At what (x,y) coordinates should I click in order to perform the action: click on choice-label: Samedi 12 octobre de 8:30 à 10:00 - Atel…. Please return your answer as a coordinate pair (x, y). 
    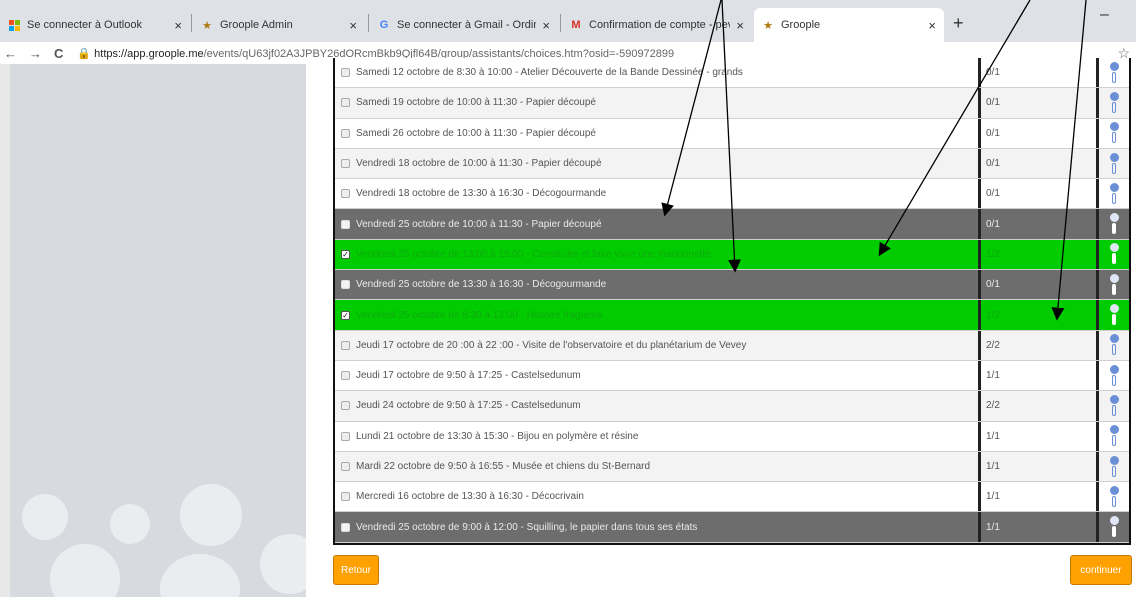
    Looking at the image, I should click on (549, 73).